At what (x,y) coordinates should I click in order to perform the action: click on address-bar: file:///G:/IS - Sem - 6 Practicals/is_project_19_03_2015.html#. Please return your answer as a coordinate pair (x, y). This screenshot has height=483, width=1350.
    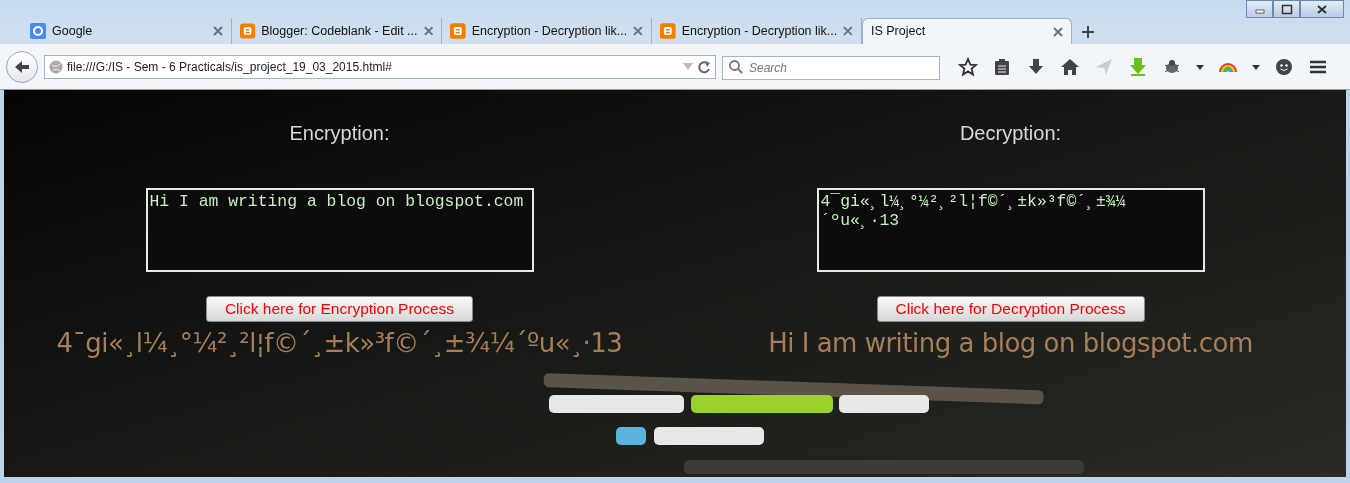
    Looking at the image, I should click on (380, 66).